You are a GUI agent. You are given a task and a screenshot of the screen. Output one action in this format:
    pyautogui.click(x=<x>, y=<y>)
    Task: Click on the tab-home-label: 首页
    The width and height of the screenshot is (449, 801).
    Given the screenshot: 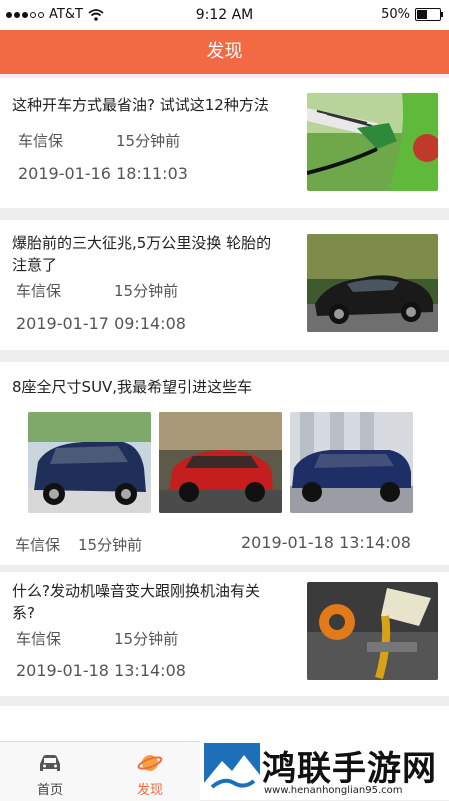 What is the action you would take?
    pyautogui.click(x=49, y=790)
    